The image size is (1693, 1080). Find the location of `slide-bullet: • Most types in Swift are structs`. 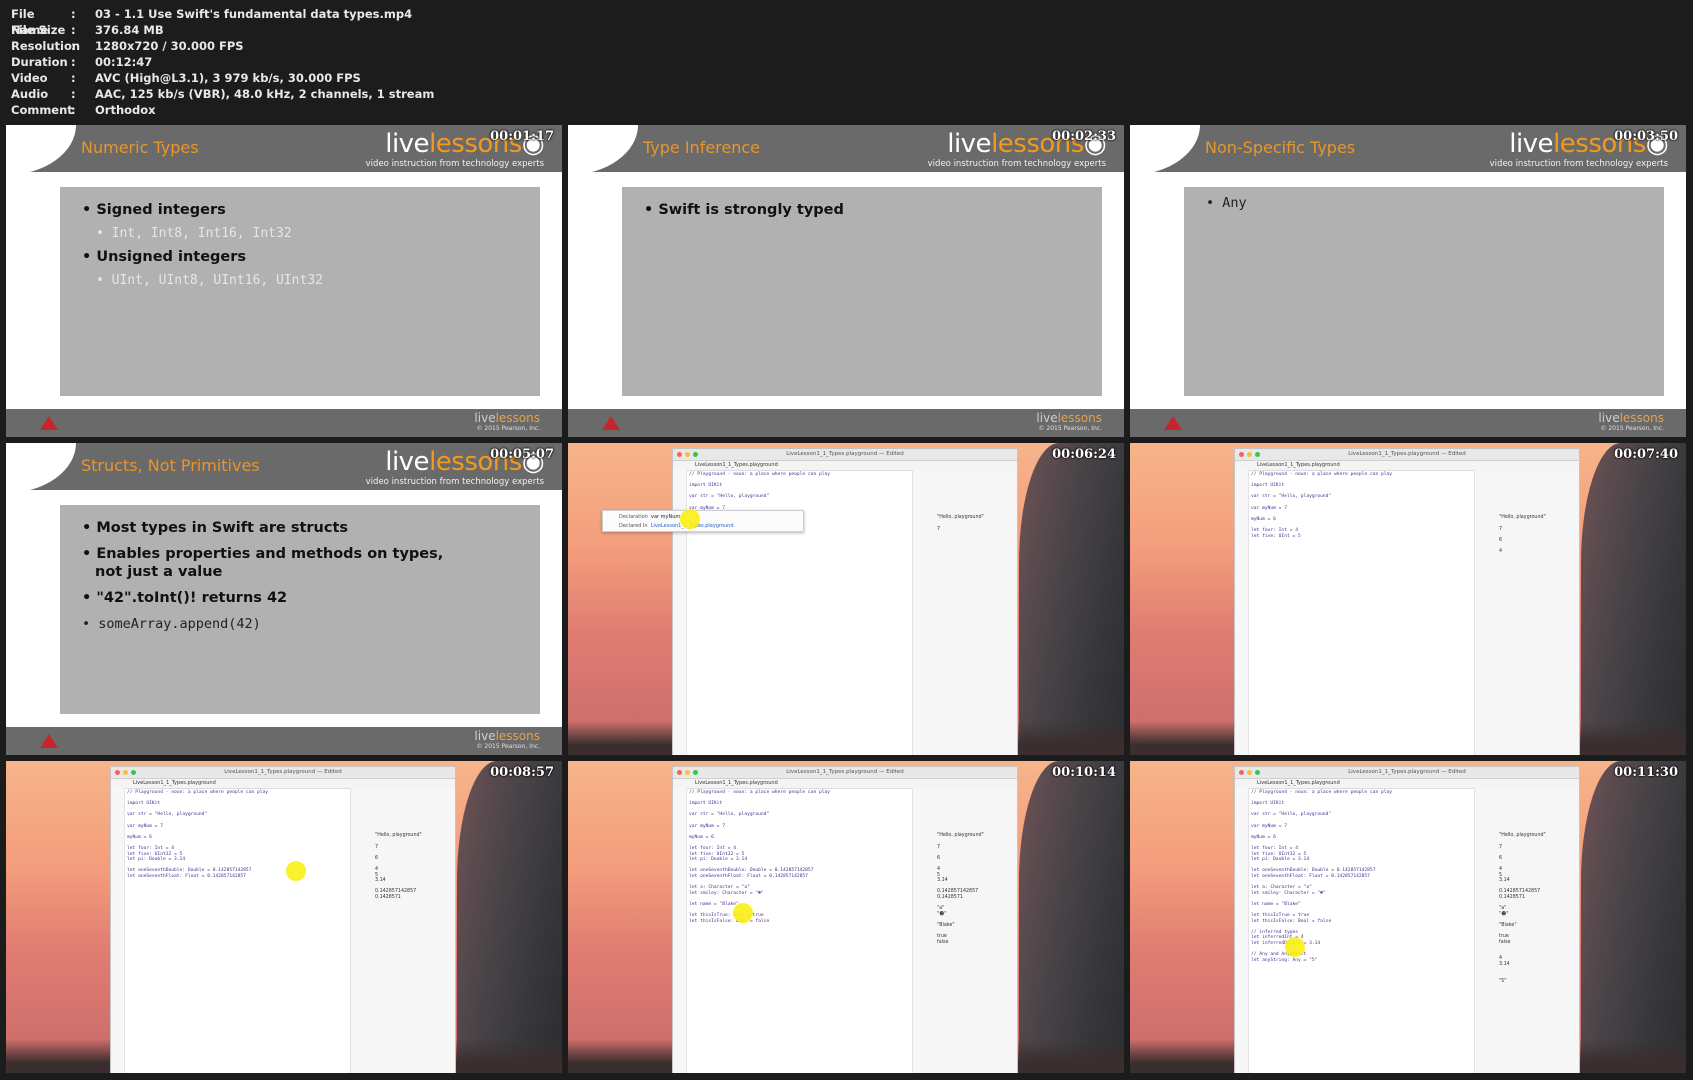

slide-bullet: • Most types in Swift are structs is located at coordinates (215, 528).